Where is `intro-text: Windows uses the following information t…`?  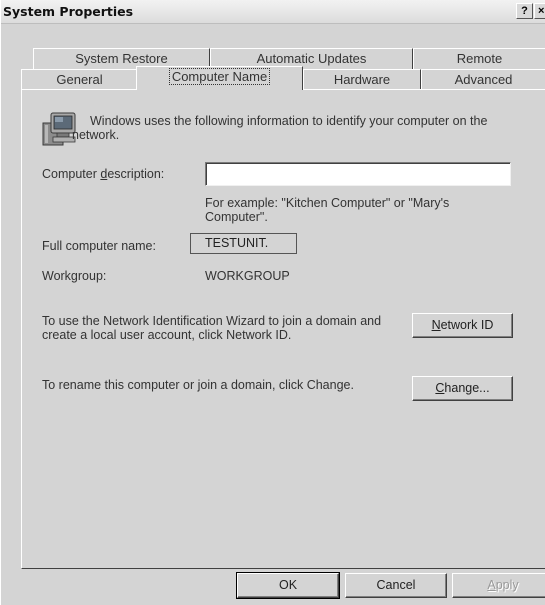
intro-text: Windows uses the following information t… is located at coordinates (280, 128).